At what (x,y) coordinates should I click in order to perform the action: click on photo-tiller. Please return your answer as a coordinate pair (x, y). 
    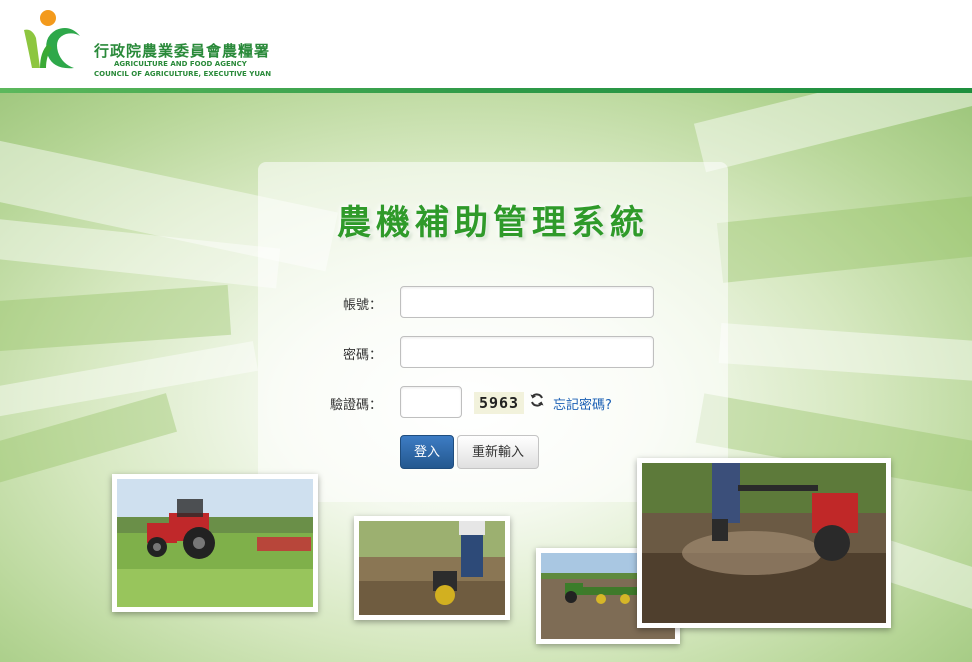
    Looking at the image, I should click on (432, 568).